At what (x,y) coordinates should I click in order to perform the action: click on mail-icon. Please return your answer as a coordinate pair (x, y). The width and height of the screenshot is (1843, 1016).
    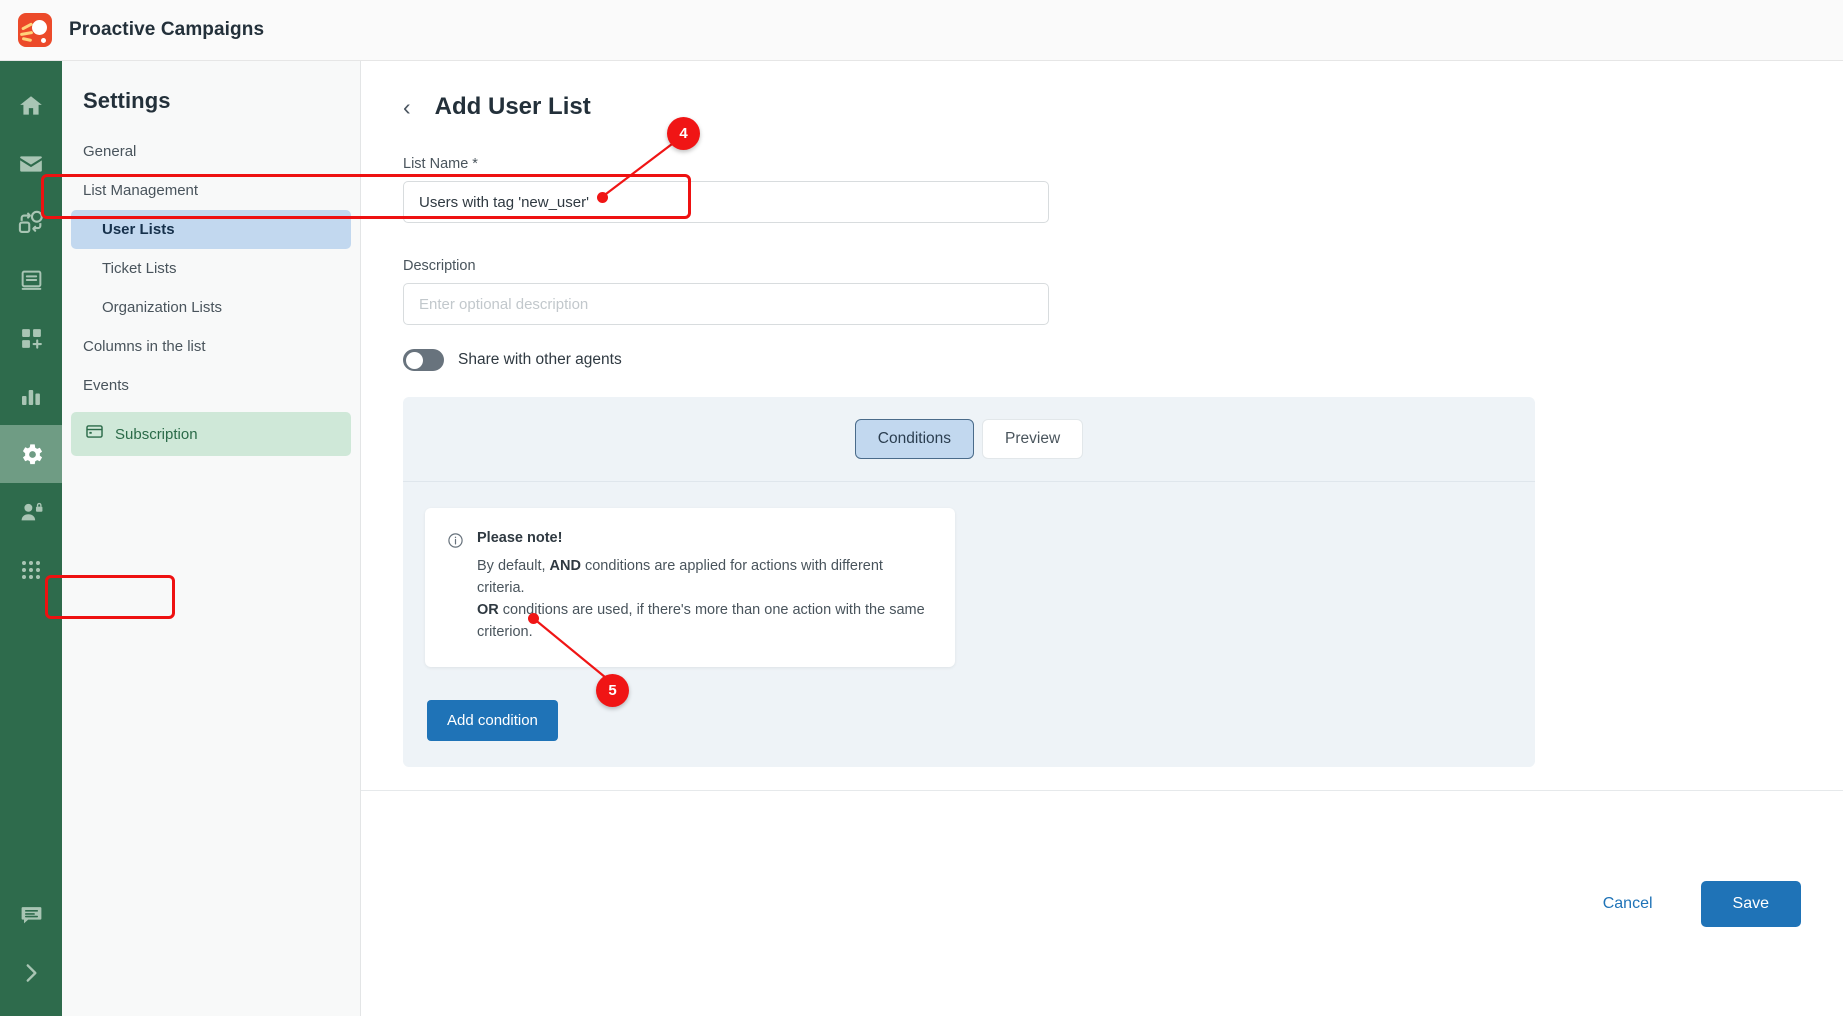
    Looking at the image, I should click on (31, 164).